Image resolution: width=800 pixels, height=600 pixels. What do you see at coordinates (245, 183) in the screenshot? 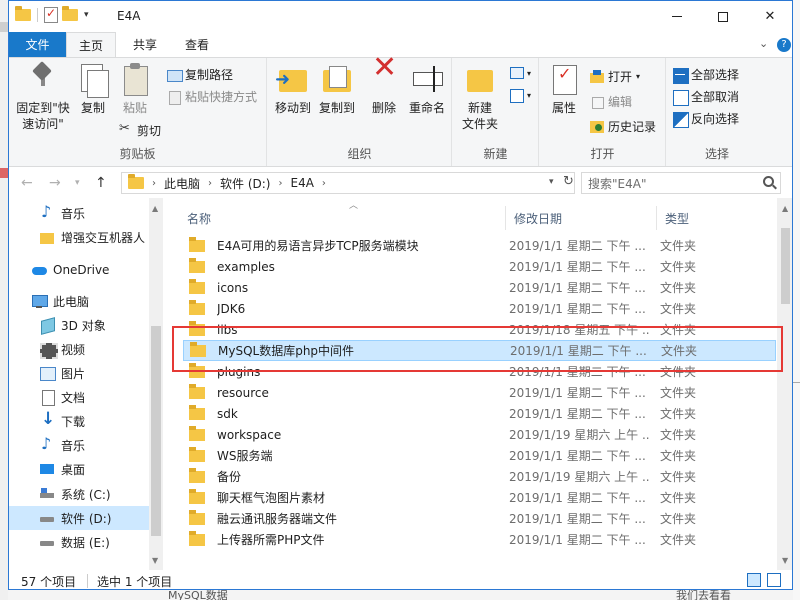
I see `breadcrumb-drive-d: 软件 (D:)` at bounding box center [245, 183].